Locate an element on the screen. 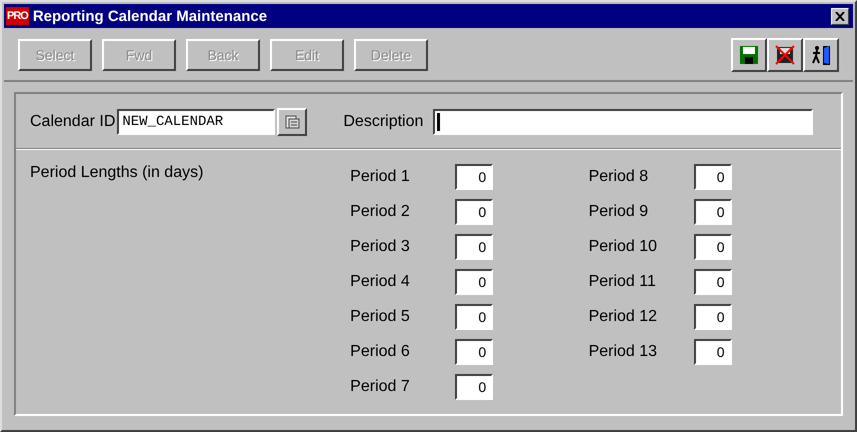 The height and width of the screenshot is (432, 857). lookup-button is located at coordinates (292, 122).